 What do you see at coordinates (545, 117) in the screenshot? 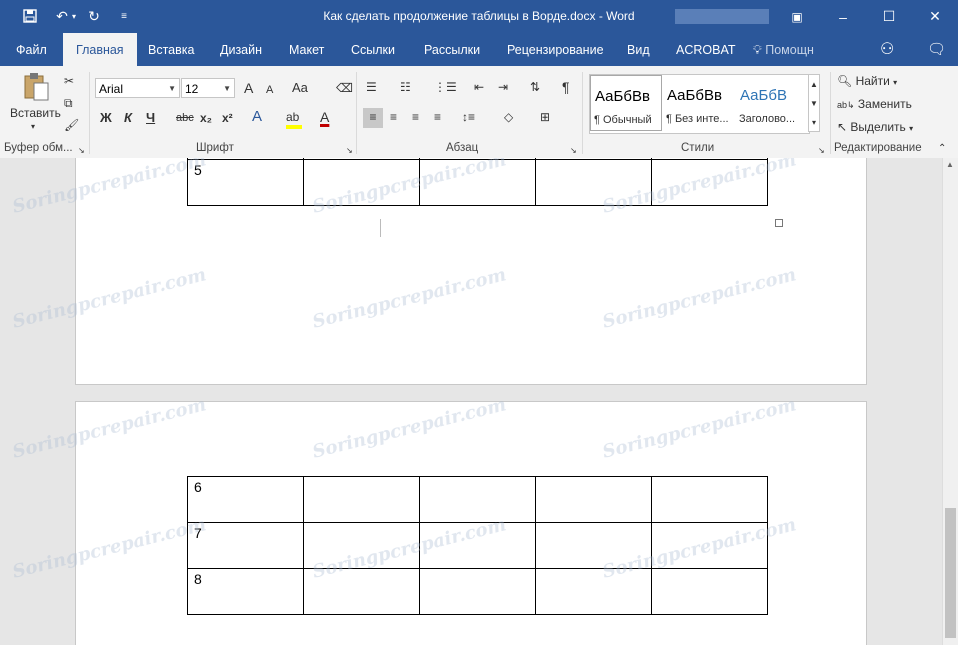
I see `borders-icon: ⊞` at bounding box center [545, 117].